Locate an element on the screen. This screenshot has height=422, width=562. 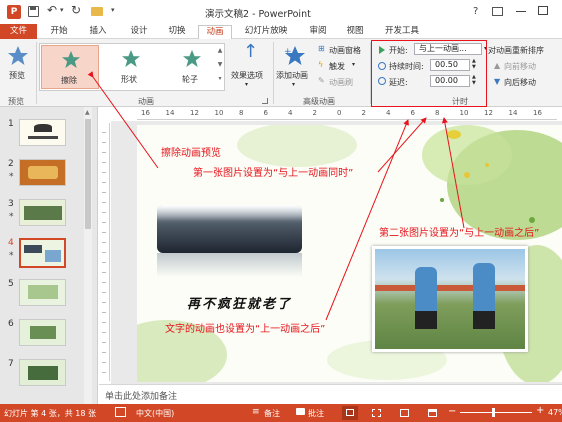
slide-number: 2 is located at coordinates (11, 164).